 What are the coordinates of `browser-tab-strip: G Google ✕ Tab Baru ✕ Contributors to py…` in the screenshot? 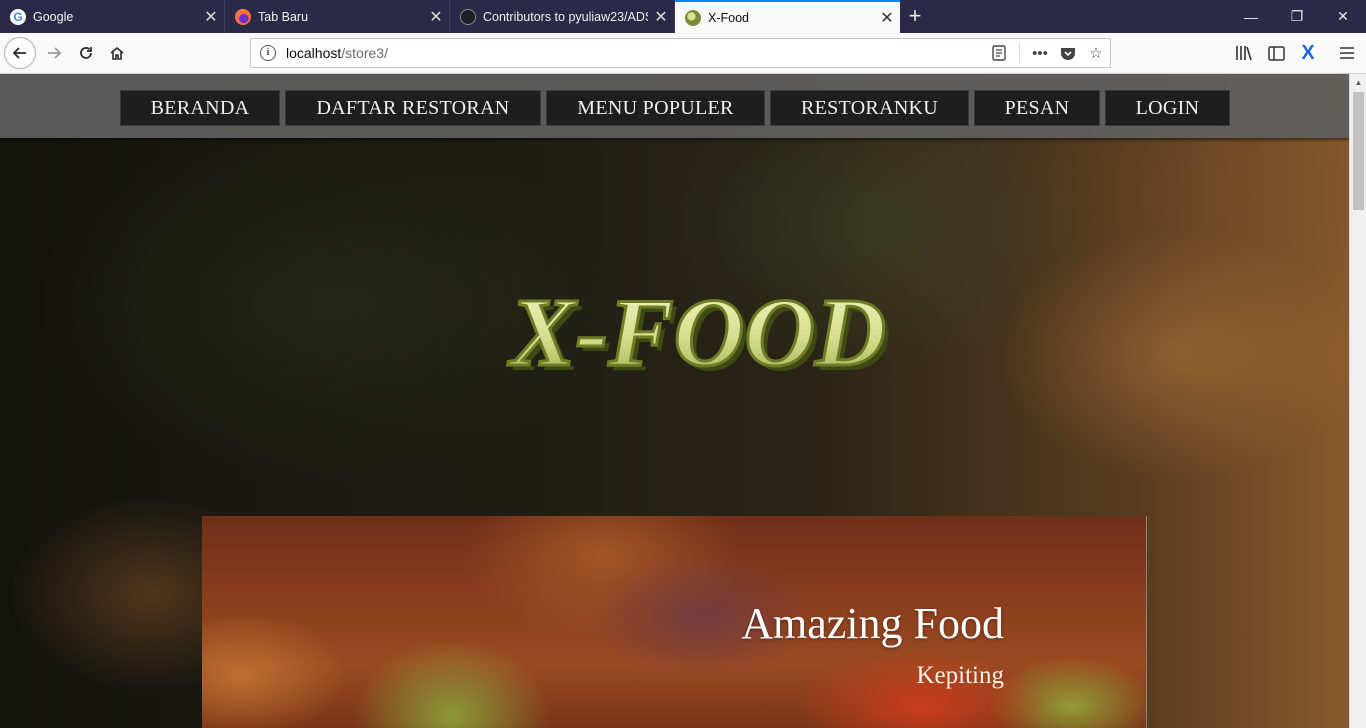 It's located at (683, 16).